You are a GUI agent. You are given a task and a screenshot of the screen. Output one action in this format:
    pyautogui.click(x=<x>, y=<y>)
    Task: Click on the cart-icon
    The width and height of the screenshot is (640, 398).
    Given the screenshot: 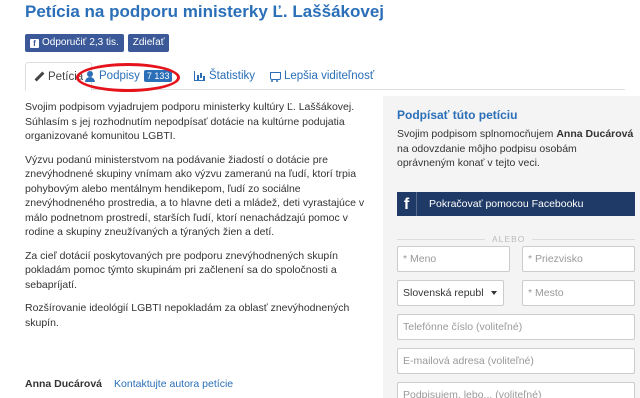 What is the action you would take?
    pyautogui.click(x=275, y=76)
    